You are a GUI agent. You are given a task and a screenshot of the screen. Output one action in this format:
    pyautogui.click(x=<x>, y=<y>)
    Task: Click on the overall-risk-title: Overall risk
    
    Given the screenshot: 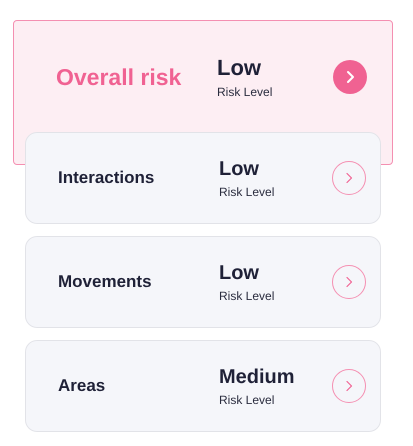 What is the action you would take?
    pyautogui.click(x=119, y=77)
    